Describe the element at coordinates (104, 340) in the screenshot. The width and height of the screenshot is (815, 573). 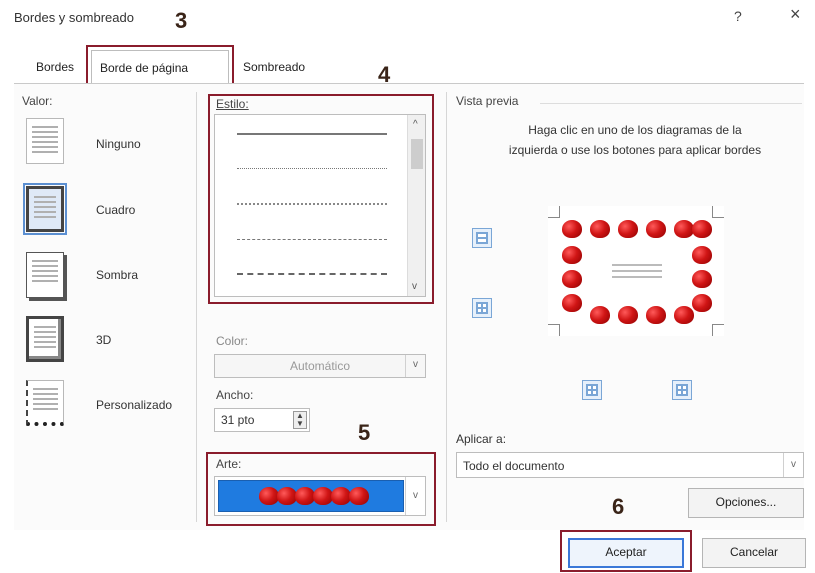
I see `setting-label-3d: 3D` at that location.